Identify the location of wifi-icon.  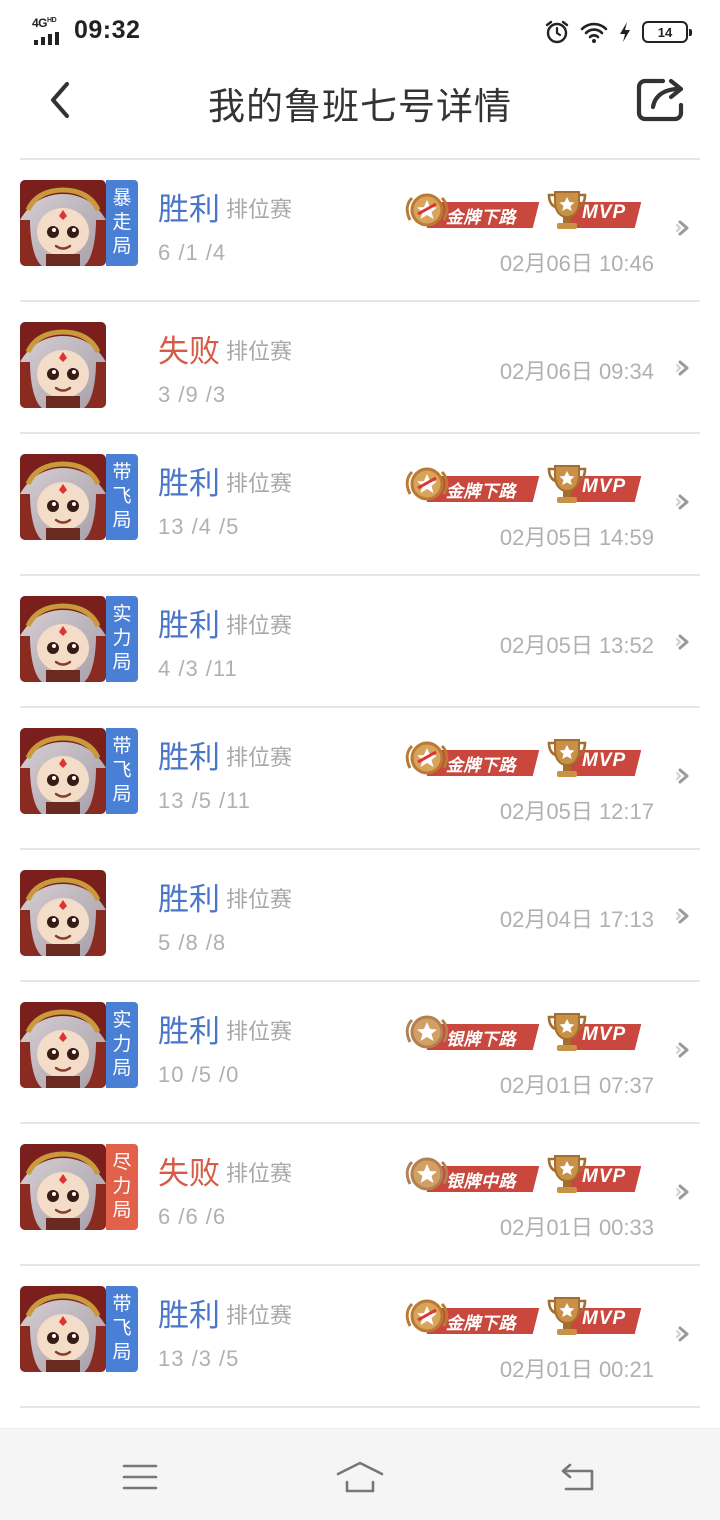
(594, 32).